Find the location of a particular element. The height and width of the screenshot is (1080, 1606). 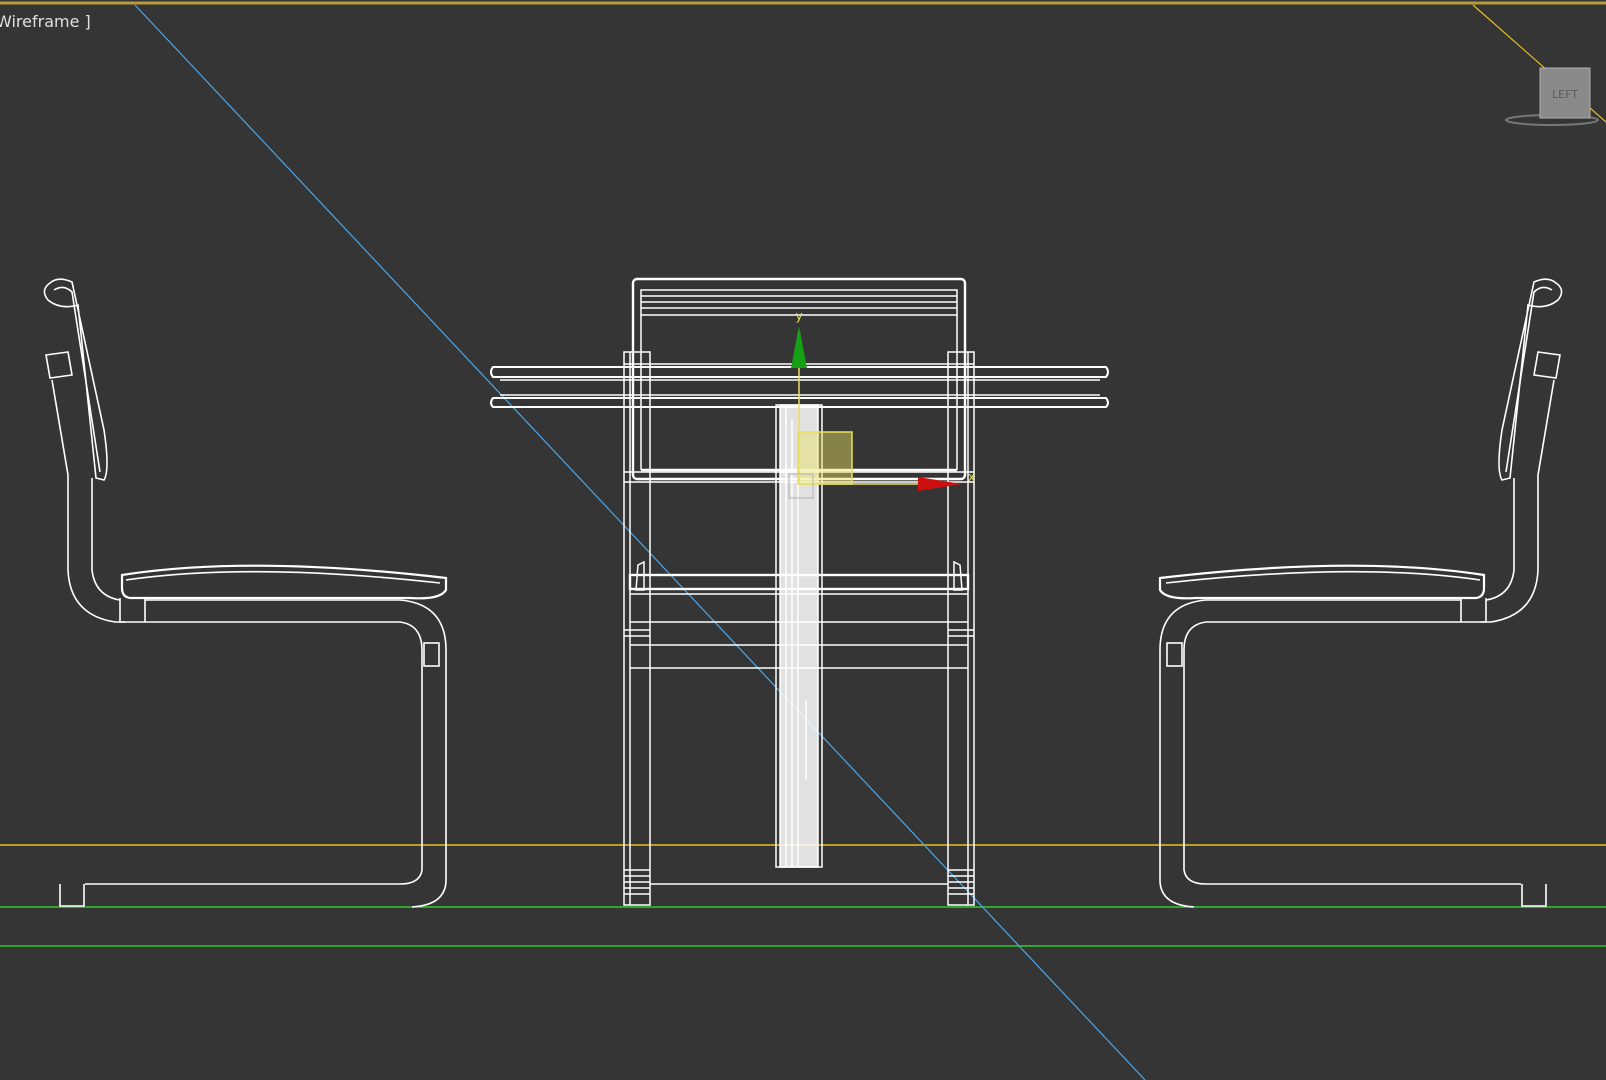

gizmo-y-label: y is located at coordinates (798, 316).